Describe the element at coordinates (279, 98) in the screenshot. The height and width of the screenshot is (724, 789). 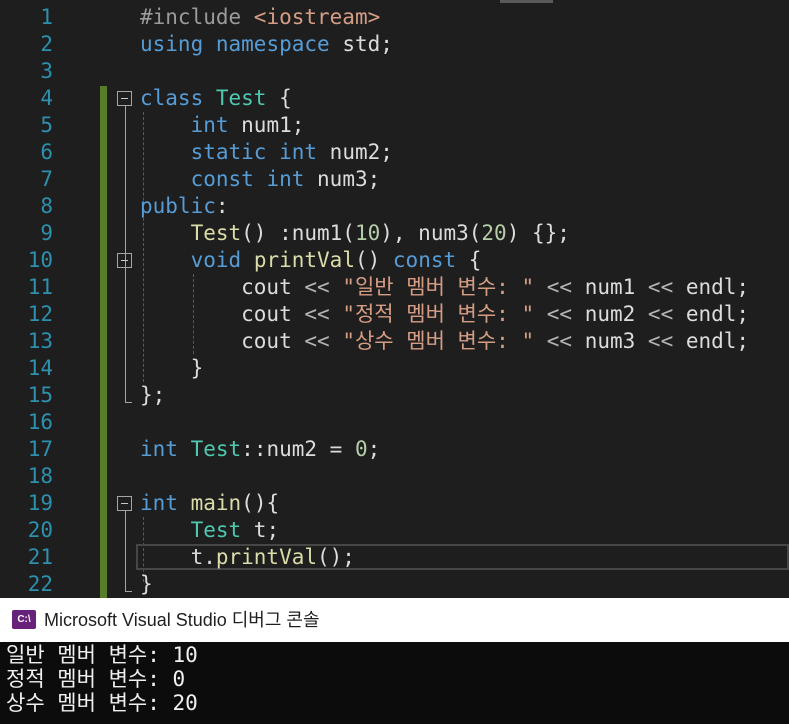
I see `code-token: {` at that location.